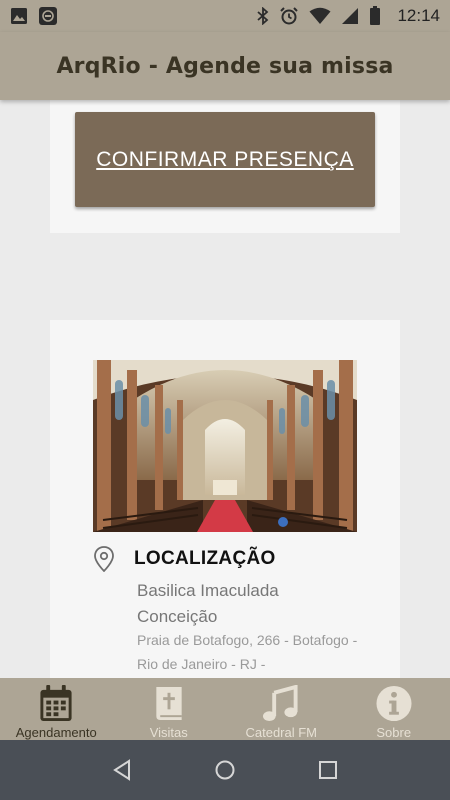 The width and height of the screenshot is (450, 800). I want to click on nav-agendamento: Agendamento, so click(56, 709).